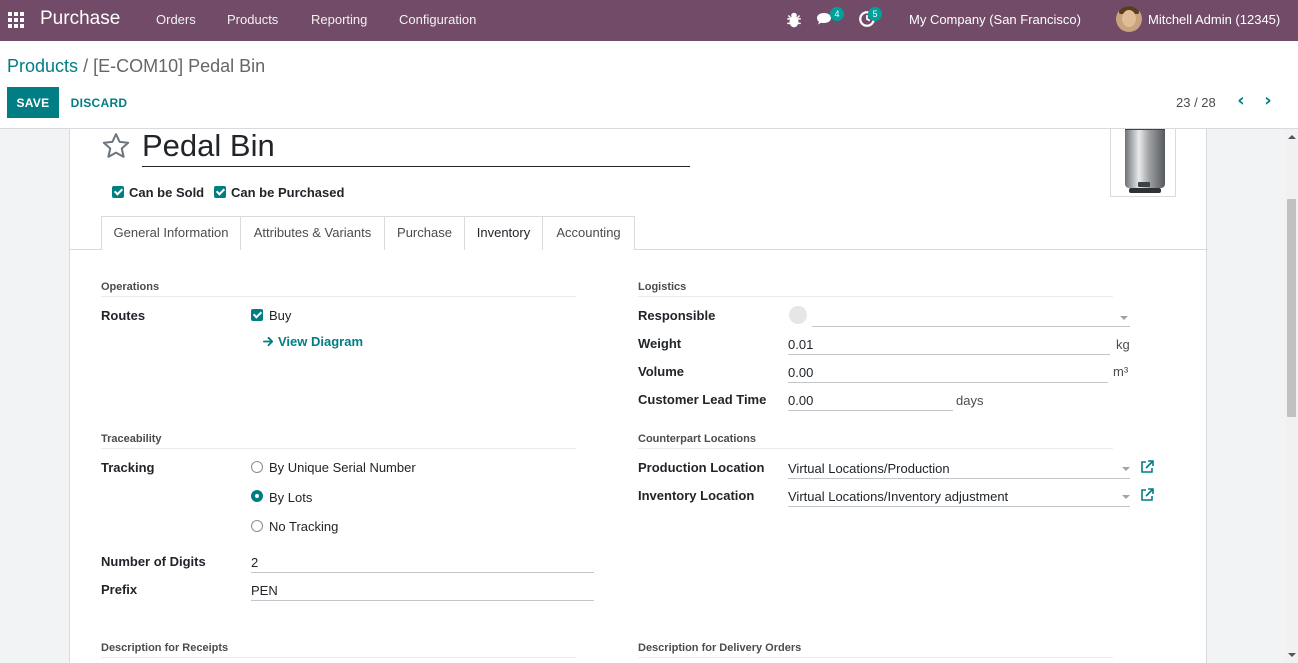  What do you see at coordinates (424, 233) in the screenshot?
I see `tab-purchase: Purchase` at bounding box center [424, 233].